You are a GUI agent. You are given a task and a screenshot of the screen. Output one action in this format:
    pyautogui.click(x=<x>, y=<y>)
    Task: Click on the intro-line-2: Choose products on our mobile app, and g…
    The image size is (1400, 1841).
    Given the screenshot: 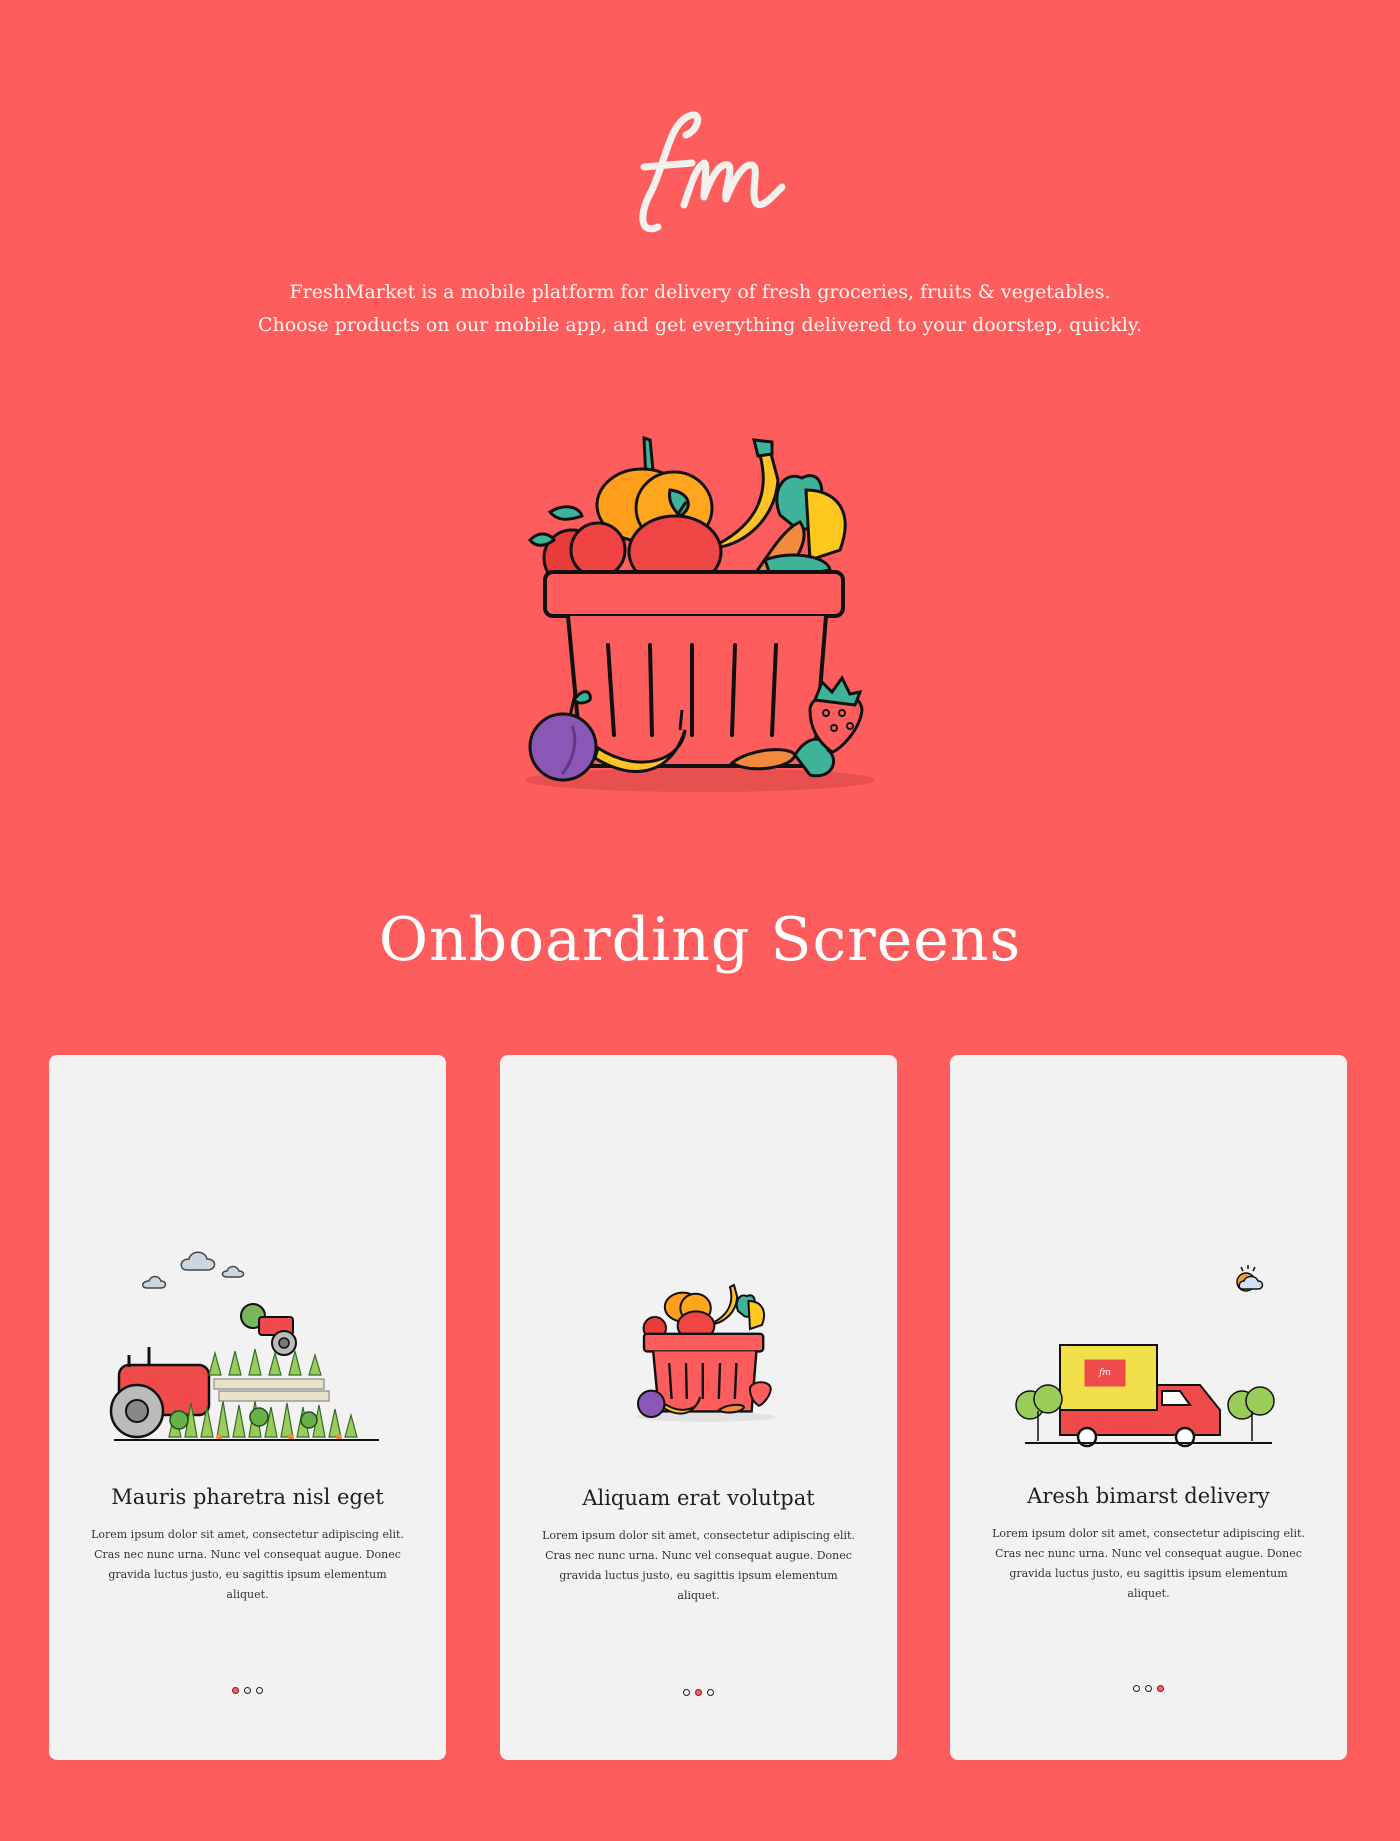 What is the action you would take?
    pyautogui.click(x=700, y=325)
    